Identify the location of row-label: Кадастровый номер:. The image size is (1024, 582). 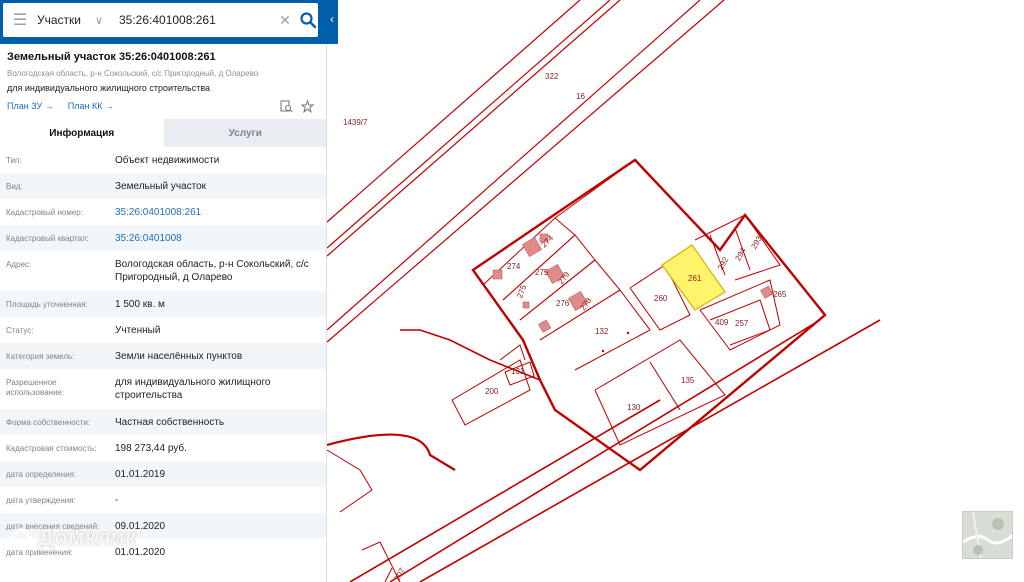
(44, 212).